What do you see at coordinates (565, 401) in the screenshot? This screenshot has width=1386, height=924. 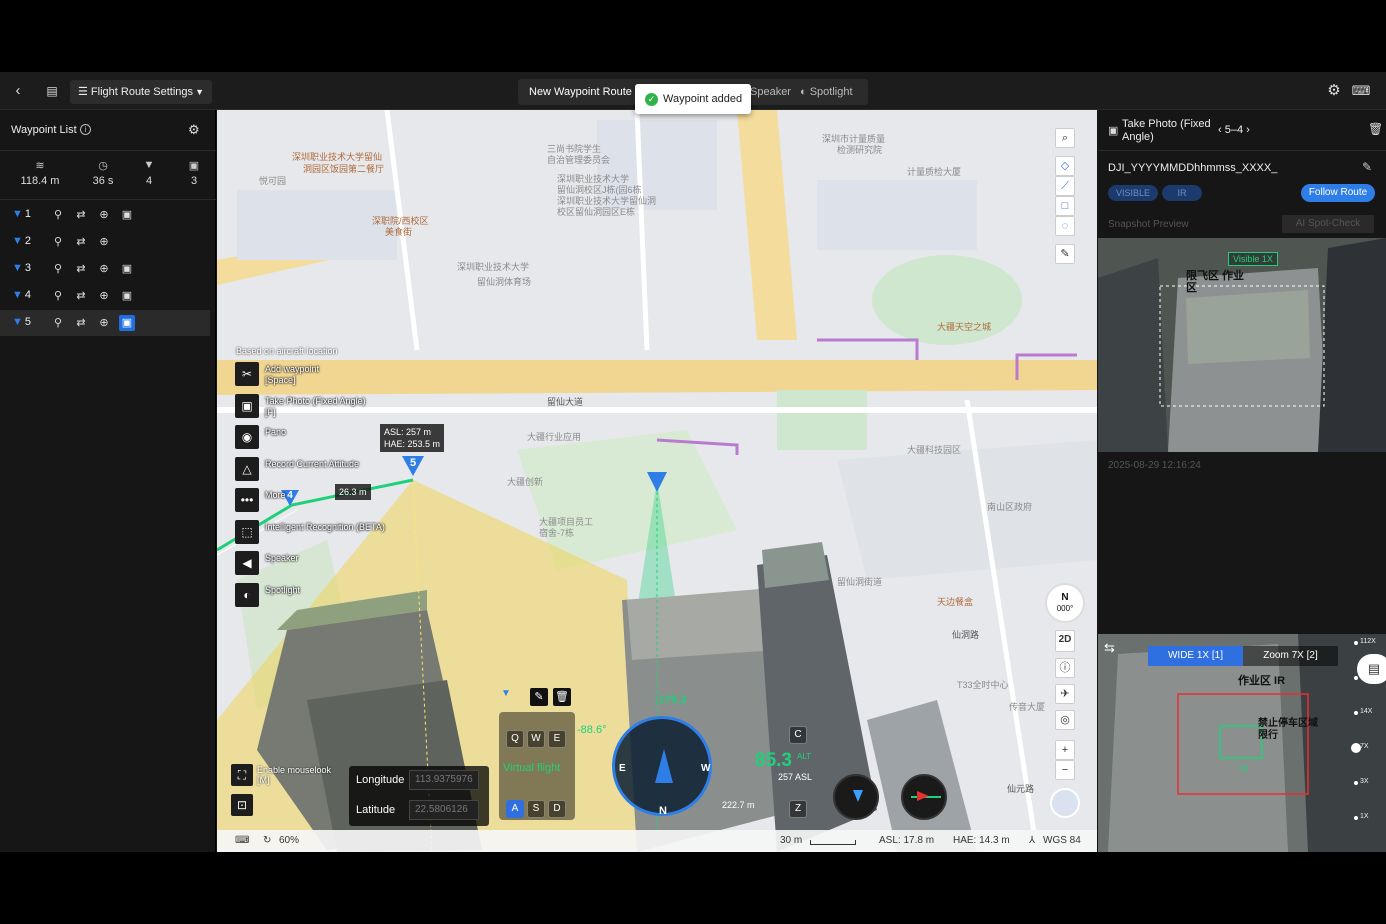 I see `map-poi-label: 留仙大道` at bounding box center [565, 401].